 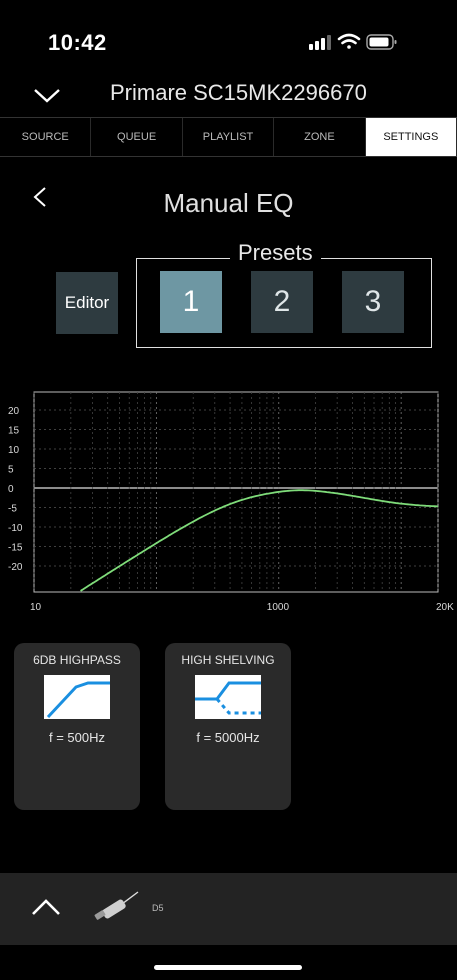 I want to click on y-tick-label: 15, so click(x=14, y=431).